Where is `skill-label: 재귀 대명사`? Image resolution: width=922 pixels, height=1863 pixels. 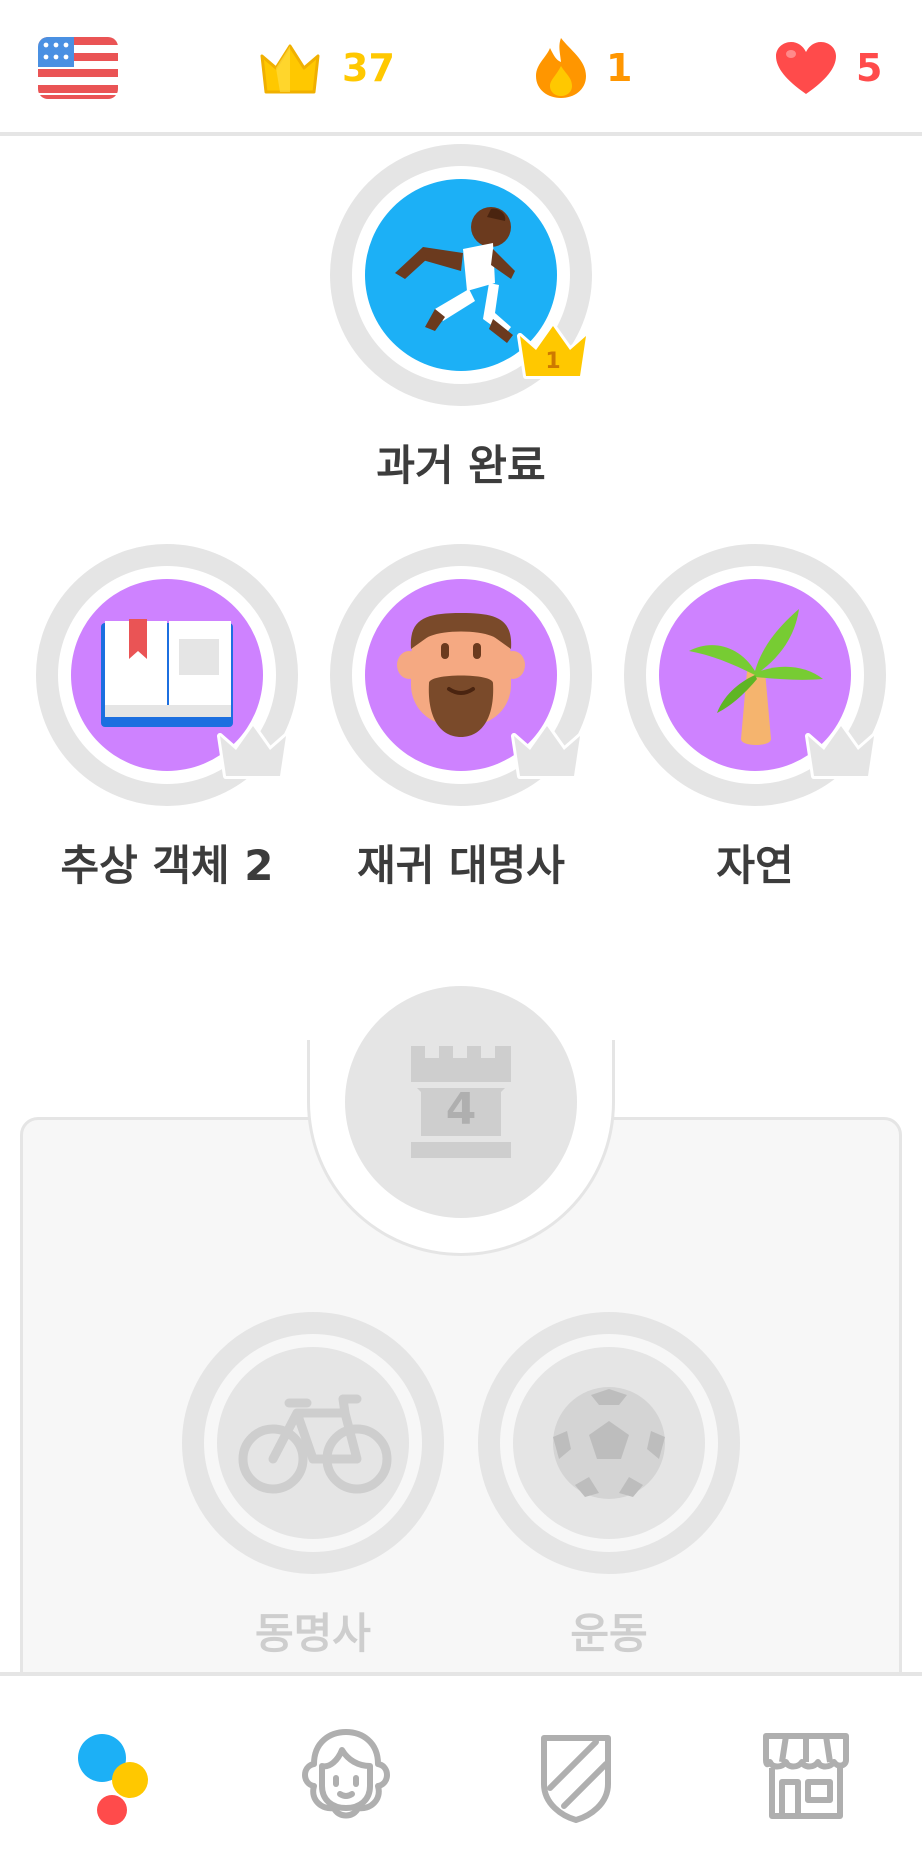 skill-label: 재귀 대명사 is located at coordinates (461, 865).